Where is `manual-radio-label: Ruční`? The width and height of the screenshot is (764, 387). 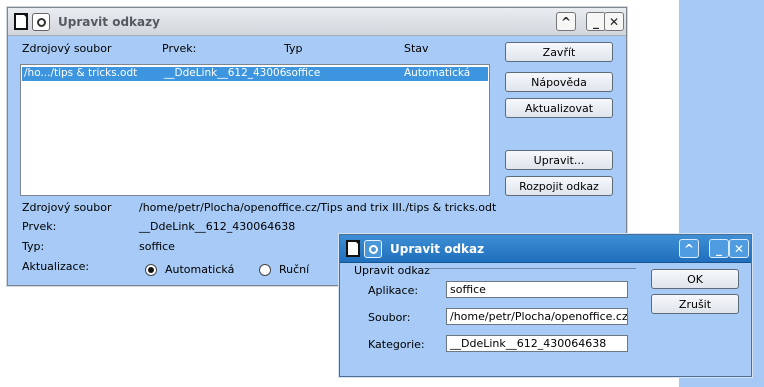
manual-radio-label: Ruční is located at coordinates (294, 269).